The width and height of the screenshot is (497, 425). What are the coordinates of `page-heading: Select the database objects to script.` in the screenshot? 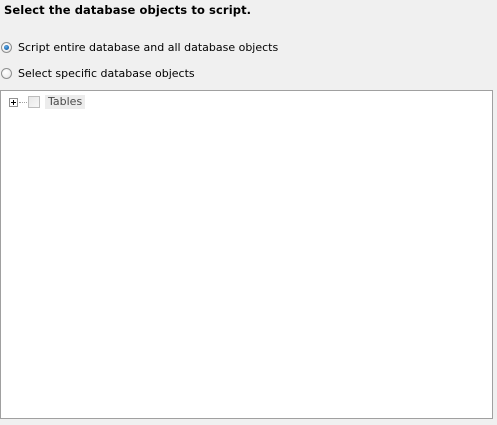 It's located at (128, 10).